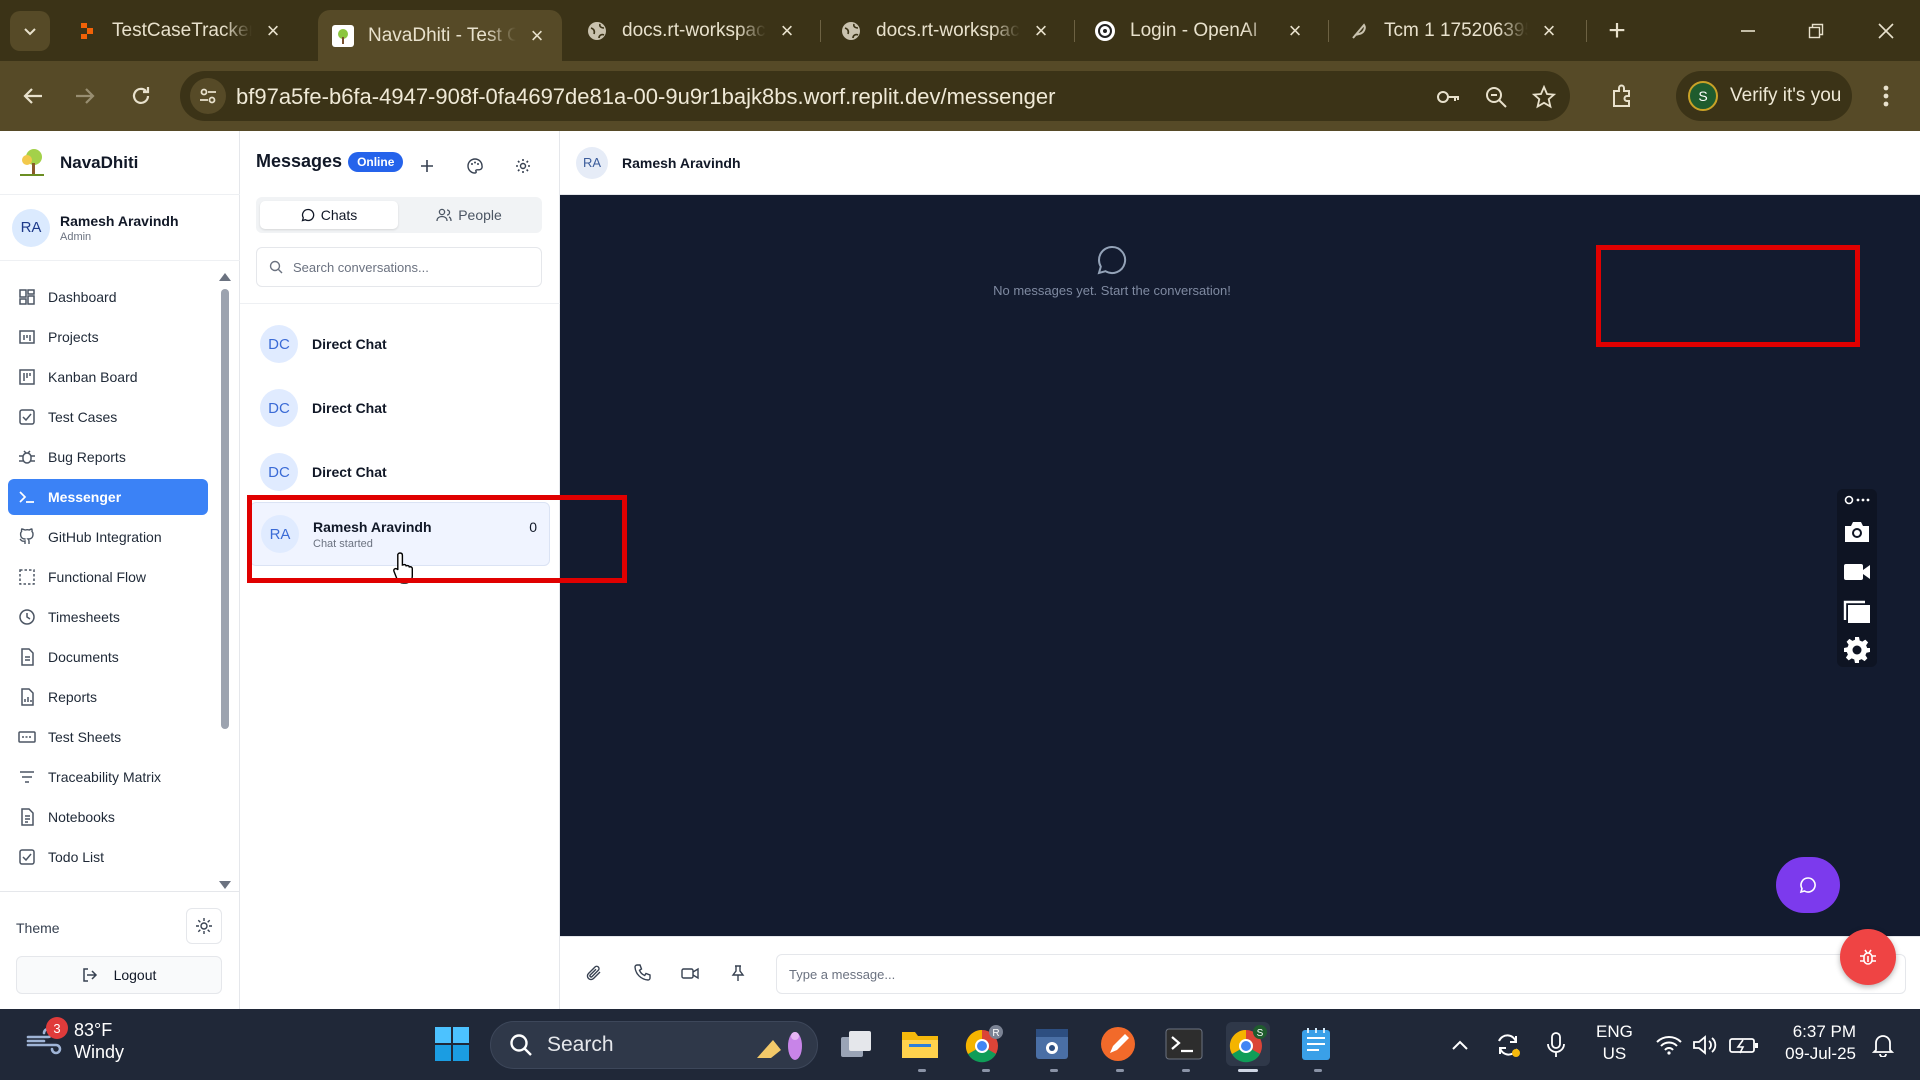 Image resolution: width=1920 pixels, height=1080 pixels. What do you see at coordinates (120, 228) in the screenshot?
I see `user-profile: RA Ramesh Aravindh Admin` at bounding box center [120, 228].